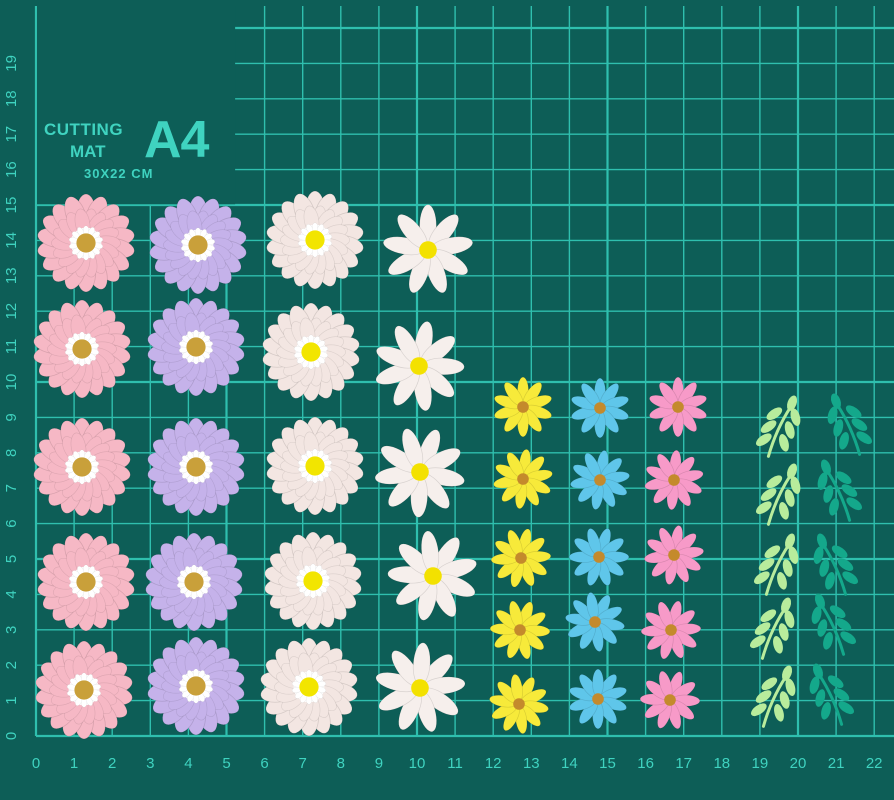 This screenshot has width=894, height=800. I want to click on y-tick-label: 7, so click(11, 488).